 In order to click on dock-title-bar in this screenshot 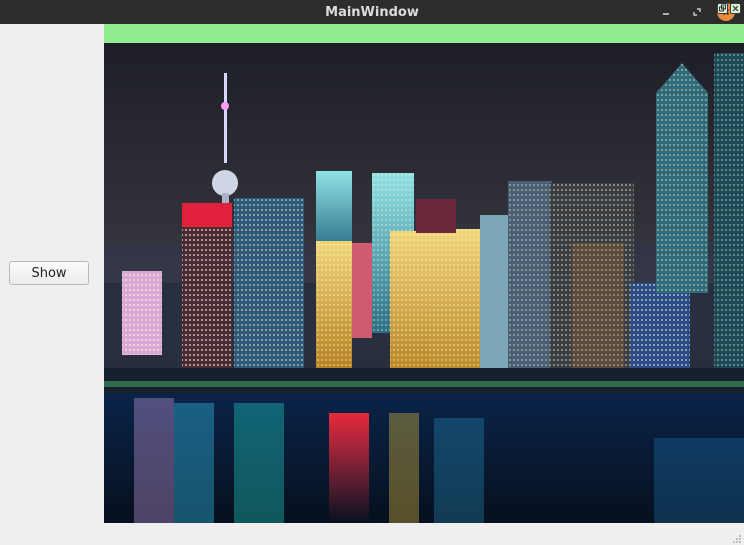, I will do `click(424, 33)`.